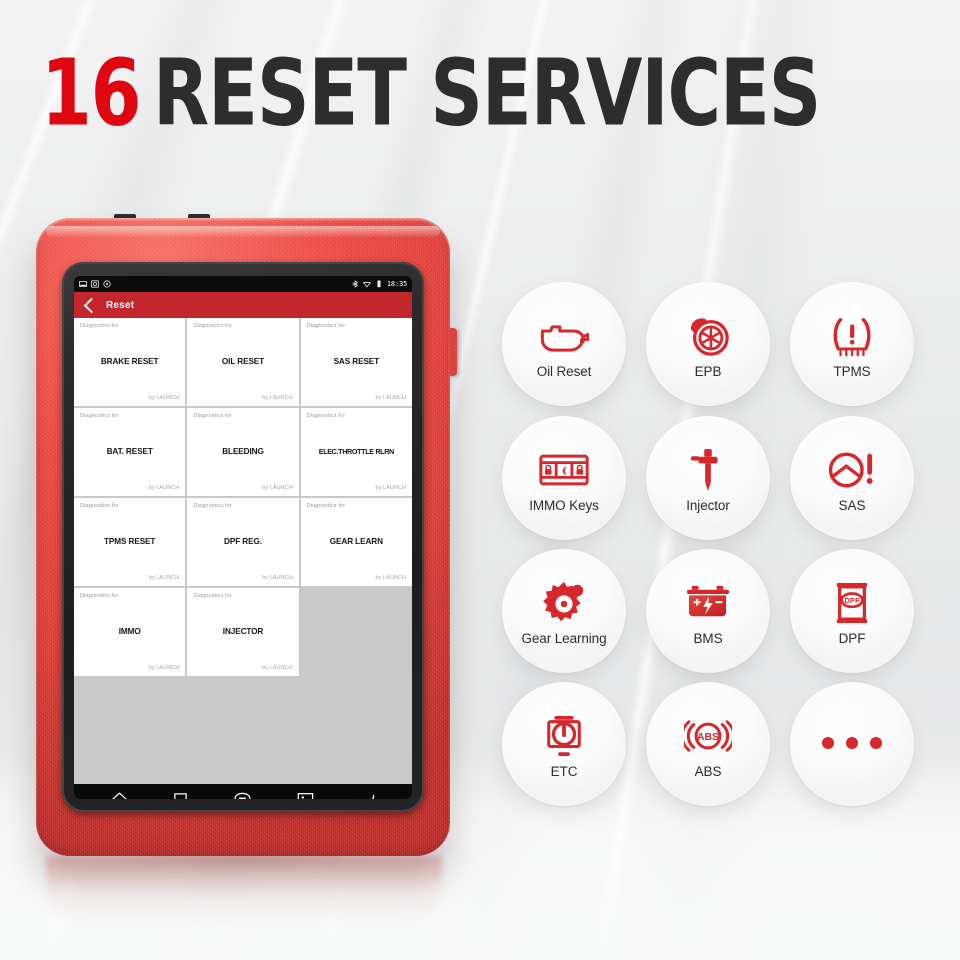 The height and width of the screenshot is (960, 960). What do you see at coordinates (366, 285) in the screenshot?
I see `wifi-icon` at bounding box center [366, 285].